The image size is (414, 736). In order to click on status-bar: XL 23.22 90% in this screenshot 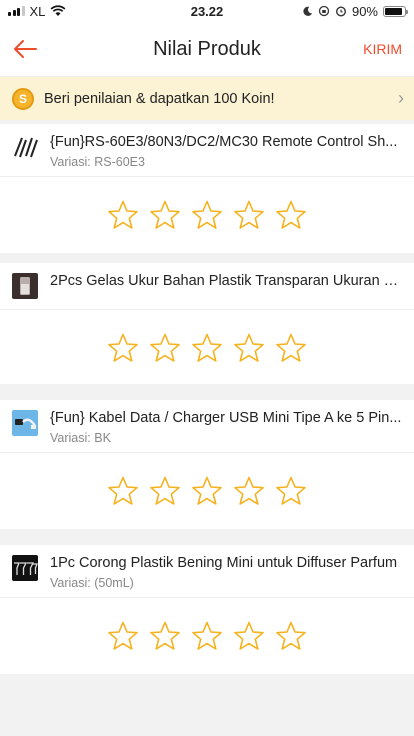, I will do `click(207, 11)`.